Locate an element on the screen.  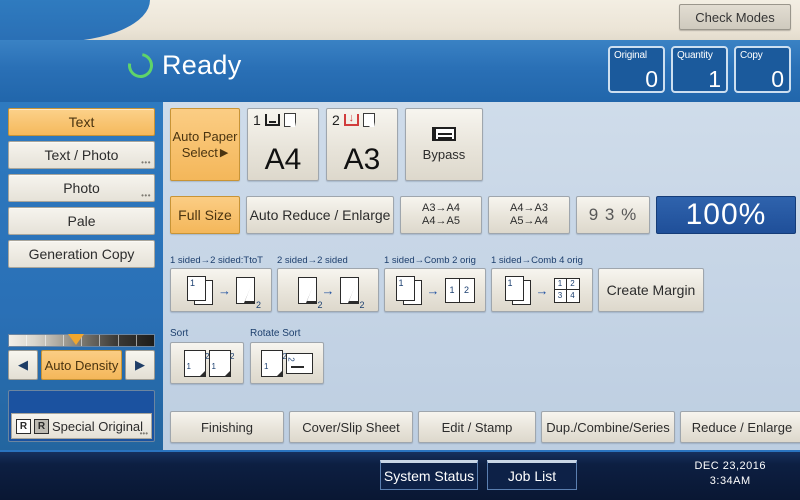
duplex-1to2-ttot-button: 1 2 → 2 is located at coordinates (221, 290).